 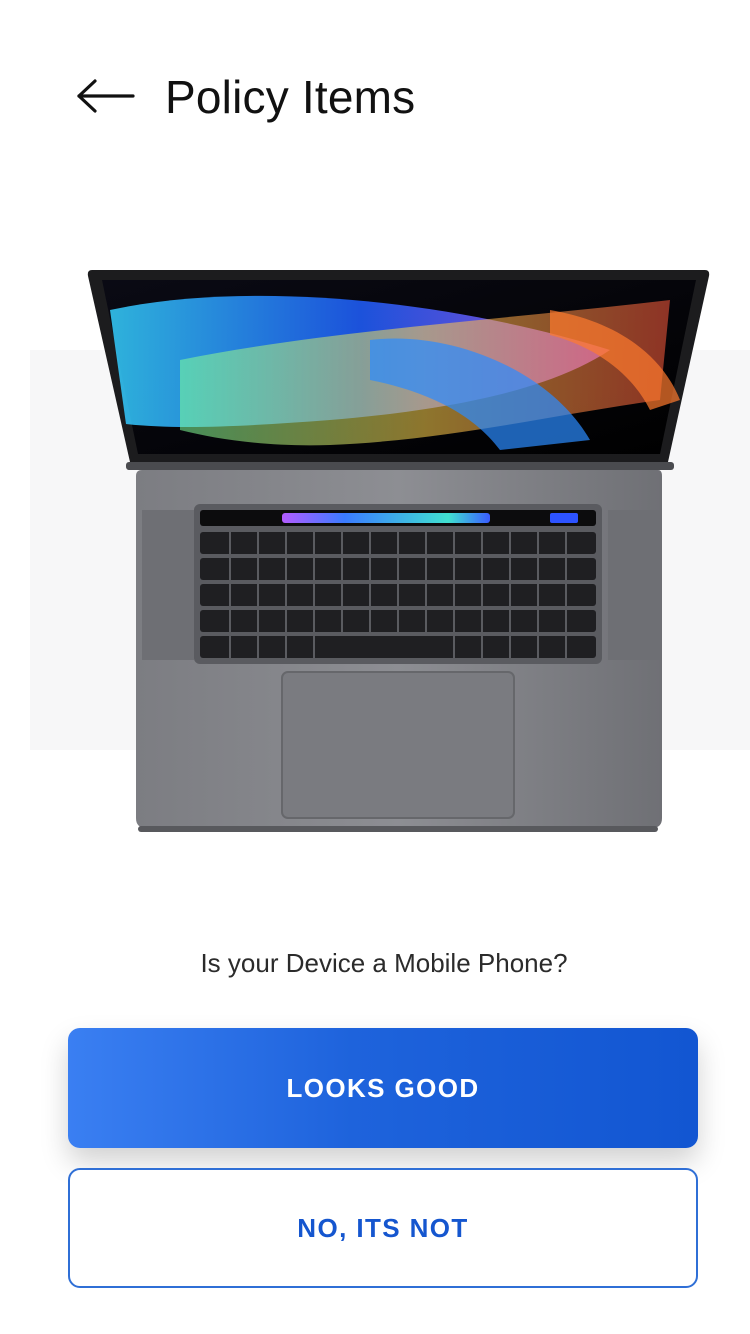 I want to click on back-button, so click(x=106, y=96).